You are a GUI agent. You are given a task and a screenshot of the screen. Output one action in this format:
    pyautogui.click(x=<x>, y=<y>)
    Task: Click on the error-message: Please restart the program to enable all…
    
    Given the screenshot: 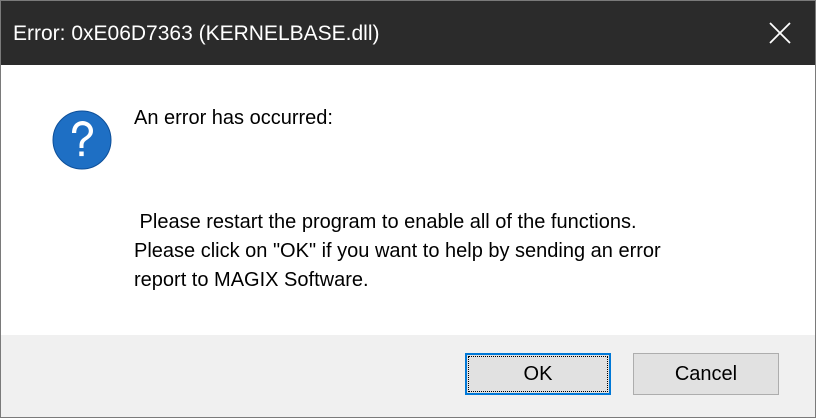 What is the action you would take?
    pyautogui.click(x=397, y=251)
    